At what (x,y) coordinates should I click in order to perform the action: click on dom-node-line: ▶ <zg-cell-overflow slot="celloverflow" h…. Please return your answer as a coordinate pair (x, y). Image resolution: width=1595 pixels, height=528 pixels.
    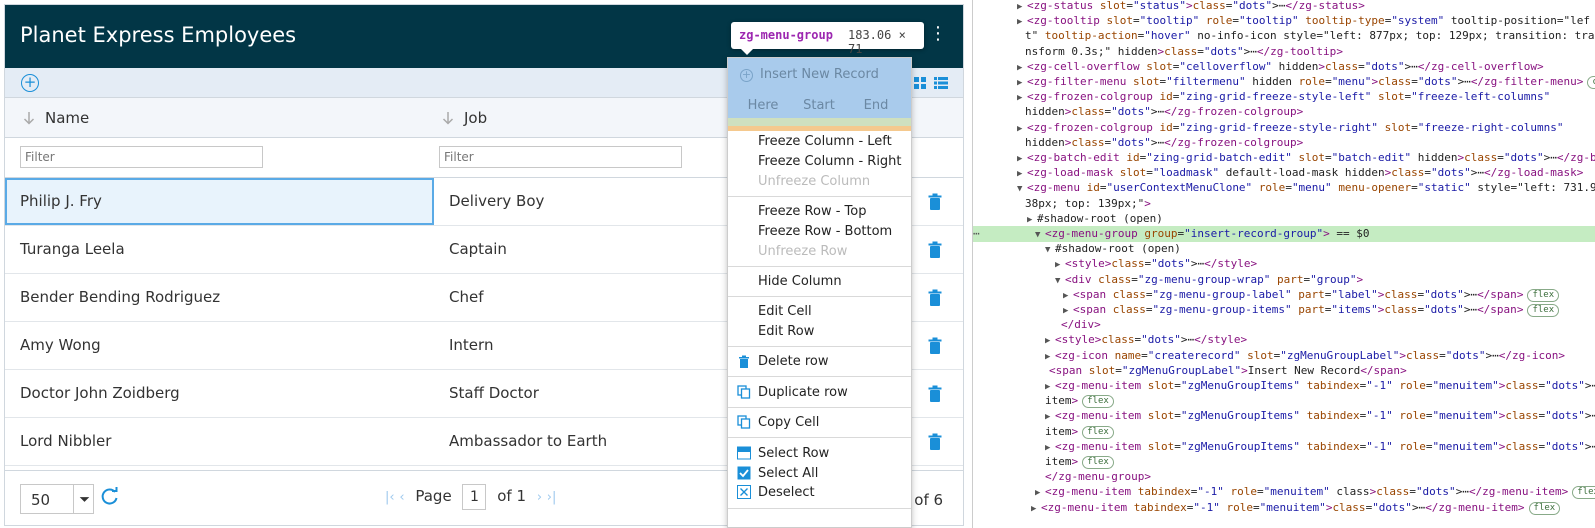
    Looking at the image, I should click on (1284, 67).